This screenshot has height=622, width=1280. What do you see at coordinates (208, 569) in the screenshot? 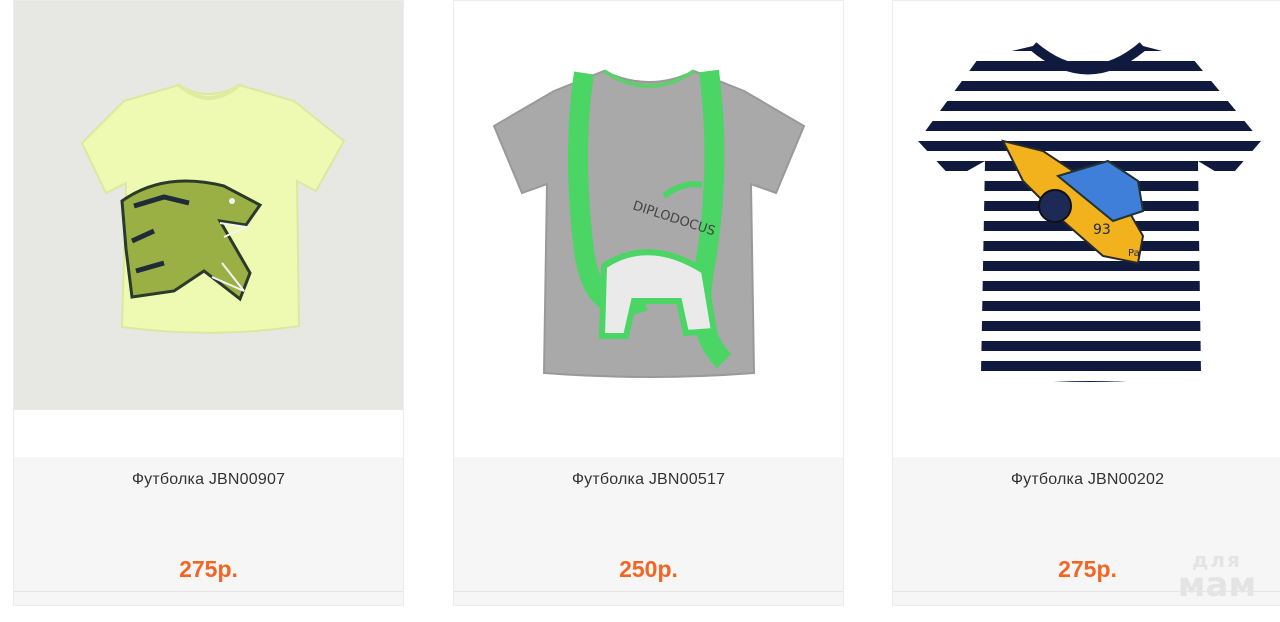
I see `product-price: 275р.` at bounding box center [208, 569].